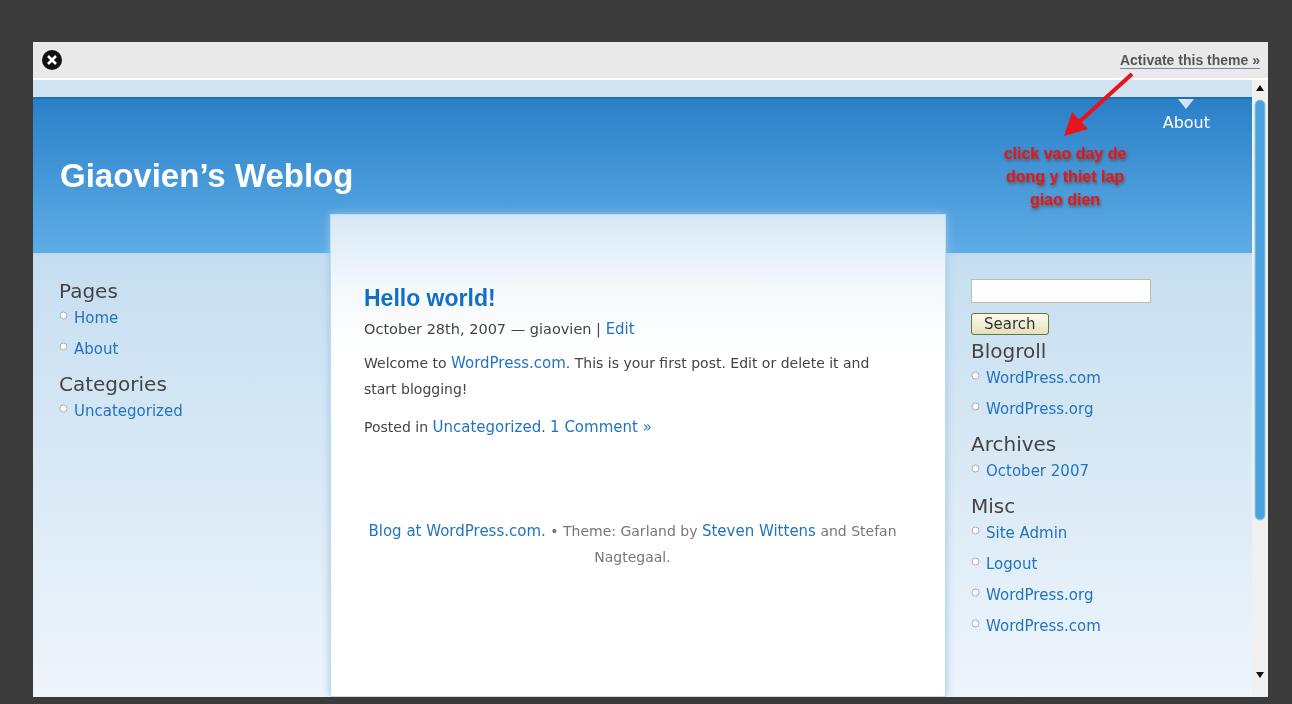 This screenshot has height=704, width=1292. Describe the element at coordinates (601, 427) in the screenshot. I see `text-link: 1 Comment »` at that location.